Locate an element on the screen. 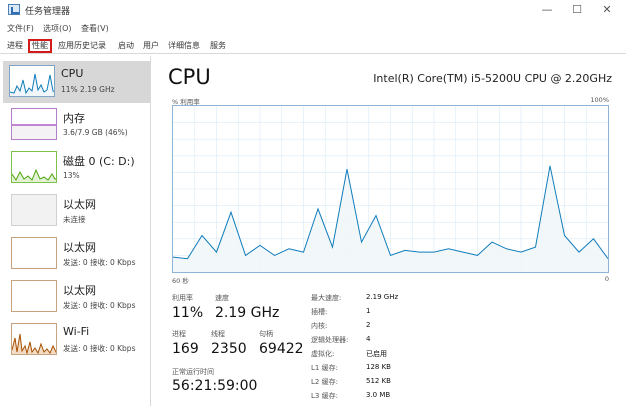 This screenshot has width=626, height=406. processes-value: 169 is located at coordinates (185, 349).